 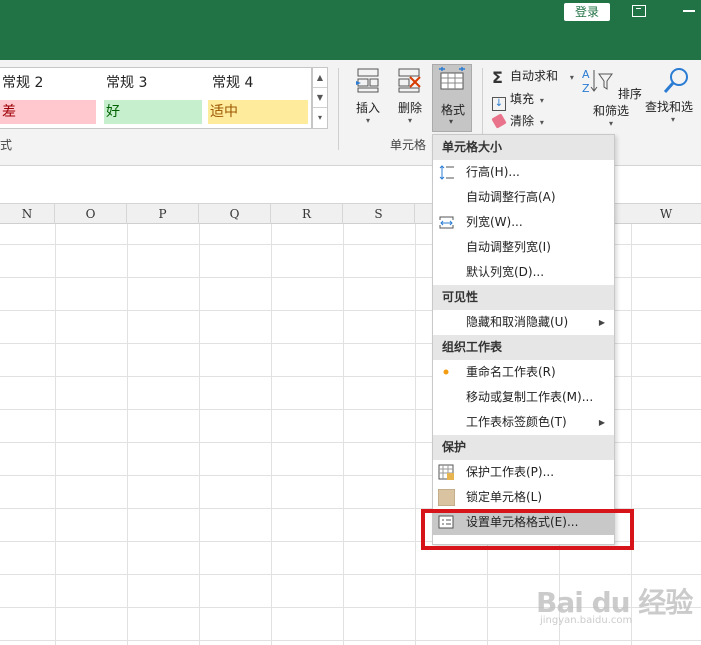 What do you see at coordinates (409, 120) in the screenshot?
I see `delete-caret-icon: ▾` at bounding box center [409, 120].